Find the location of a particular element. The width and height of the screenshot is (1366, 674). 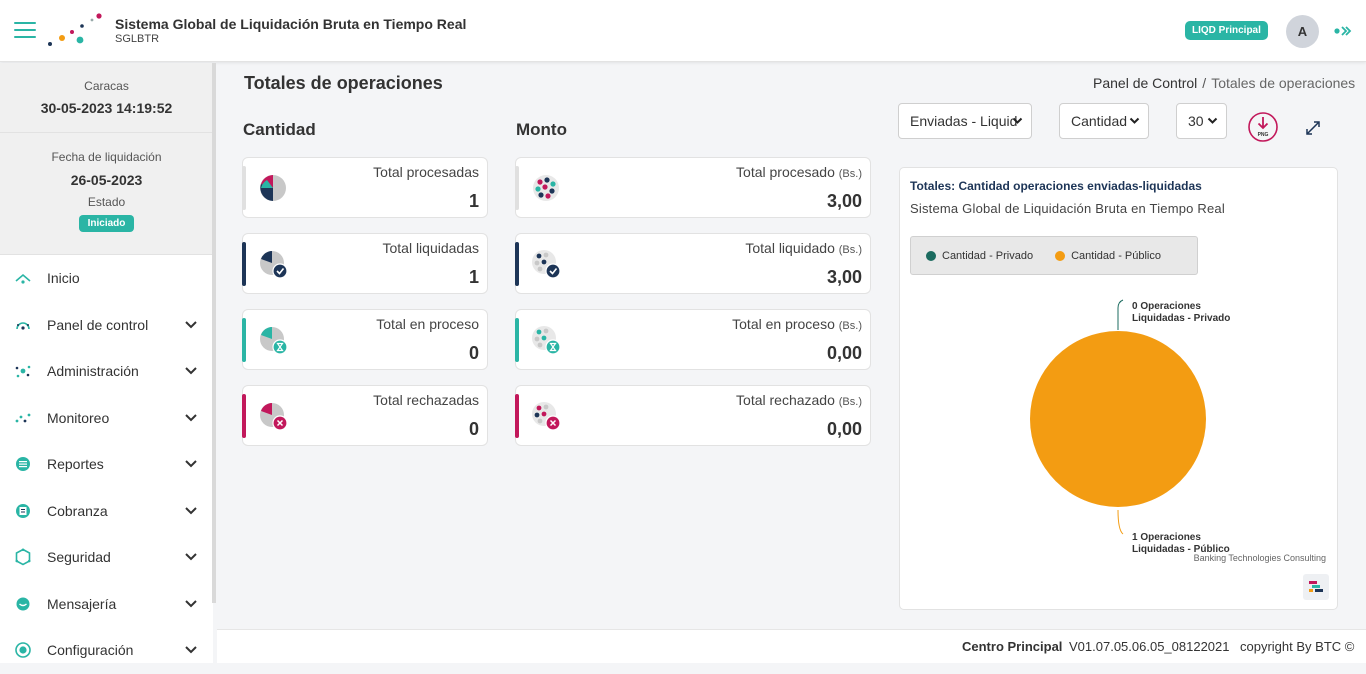

cantidad-card-procesadas: Total procesadas 1 is located at coordinates (365, 187).